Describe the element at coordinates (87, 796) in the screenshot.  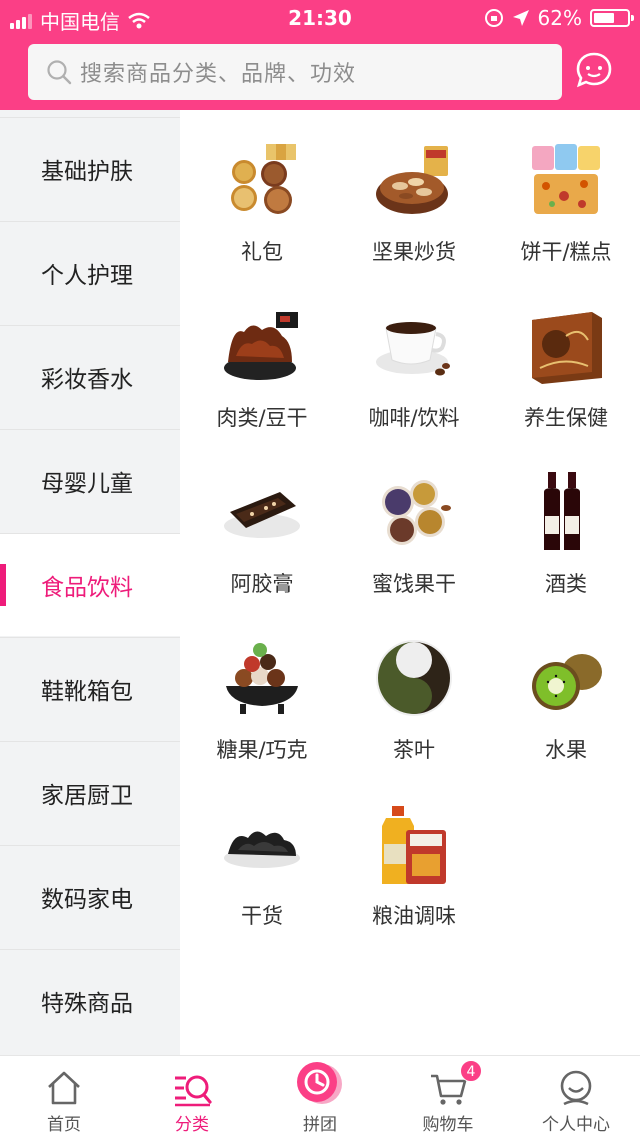
I see `sidebar-item-label: 家居厨卫` at that location.